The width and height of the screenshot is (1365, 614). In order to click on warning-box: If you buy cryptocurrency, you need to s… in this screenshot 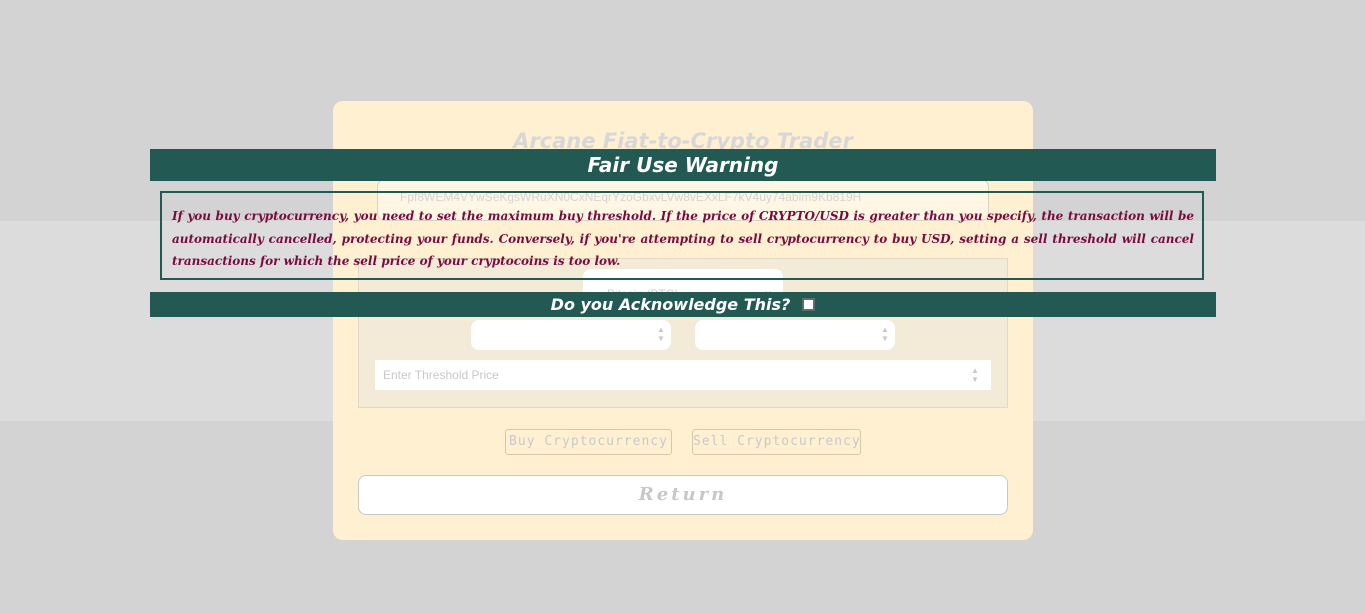, I will do `click(682, 235)`.